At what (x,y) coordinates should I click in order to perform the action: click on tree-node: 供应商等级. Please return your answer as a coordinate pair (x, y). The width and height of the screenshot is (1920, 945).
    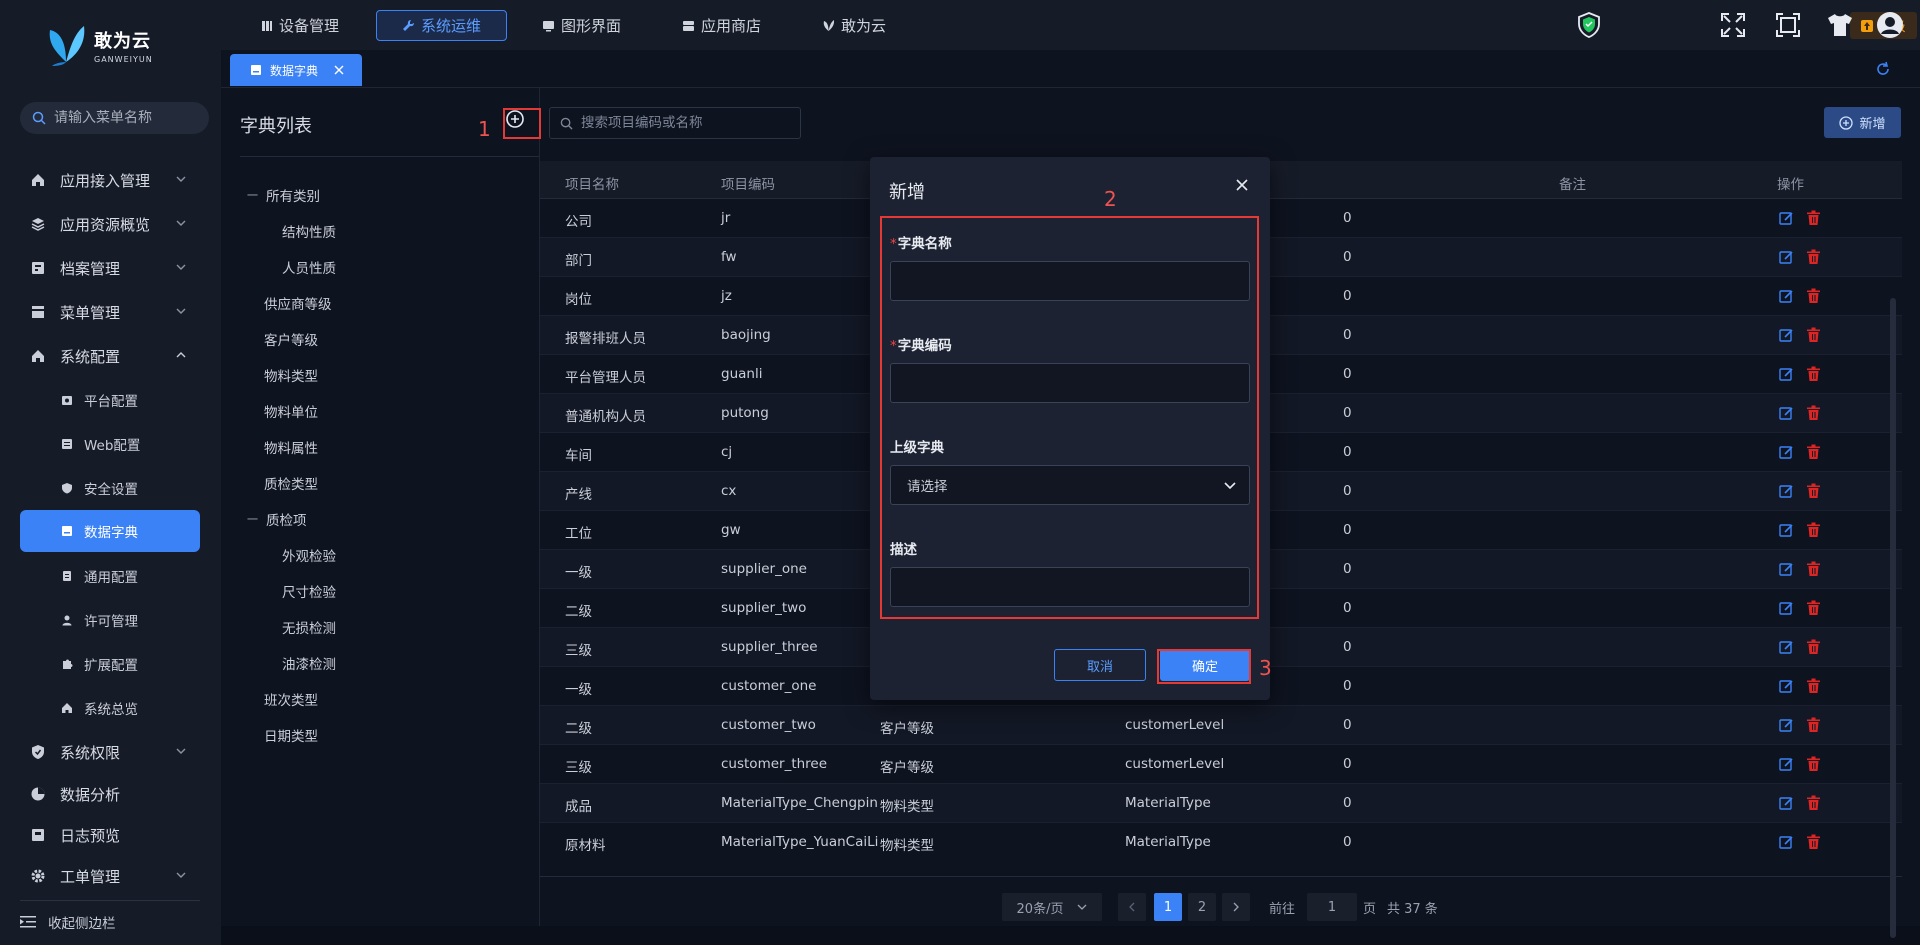
    Looking at the image, I should click on (298, 303).